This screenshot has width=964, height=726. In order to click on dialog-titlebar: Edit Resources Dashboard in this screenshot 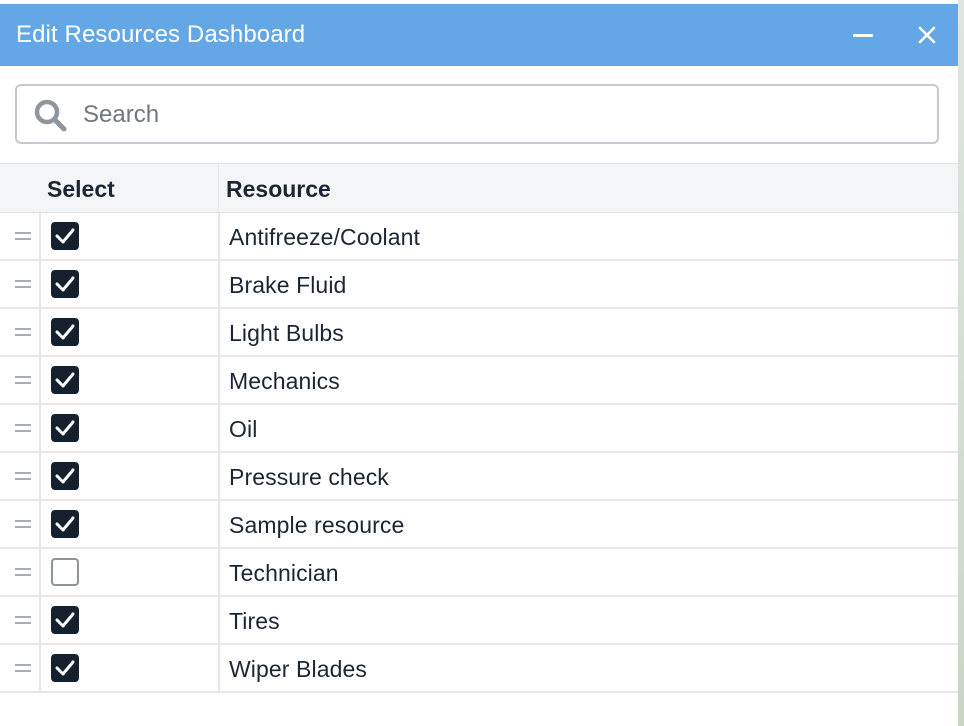, I will do `click(479, 35)`.